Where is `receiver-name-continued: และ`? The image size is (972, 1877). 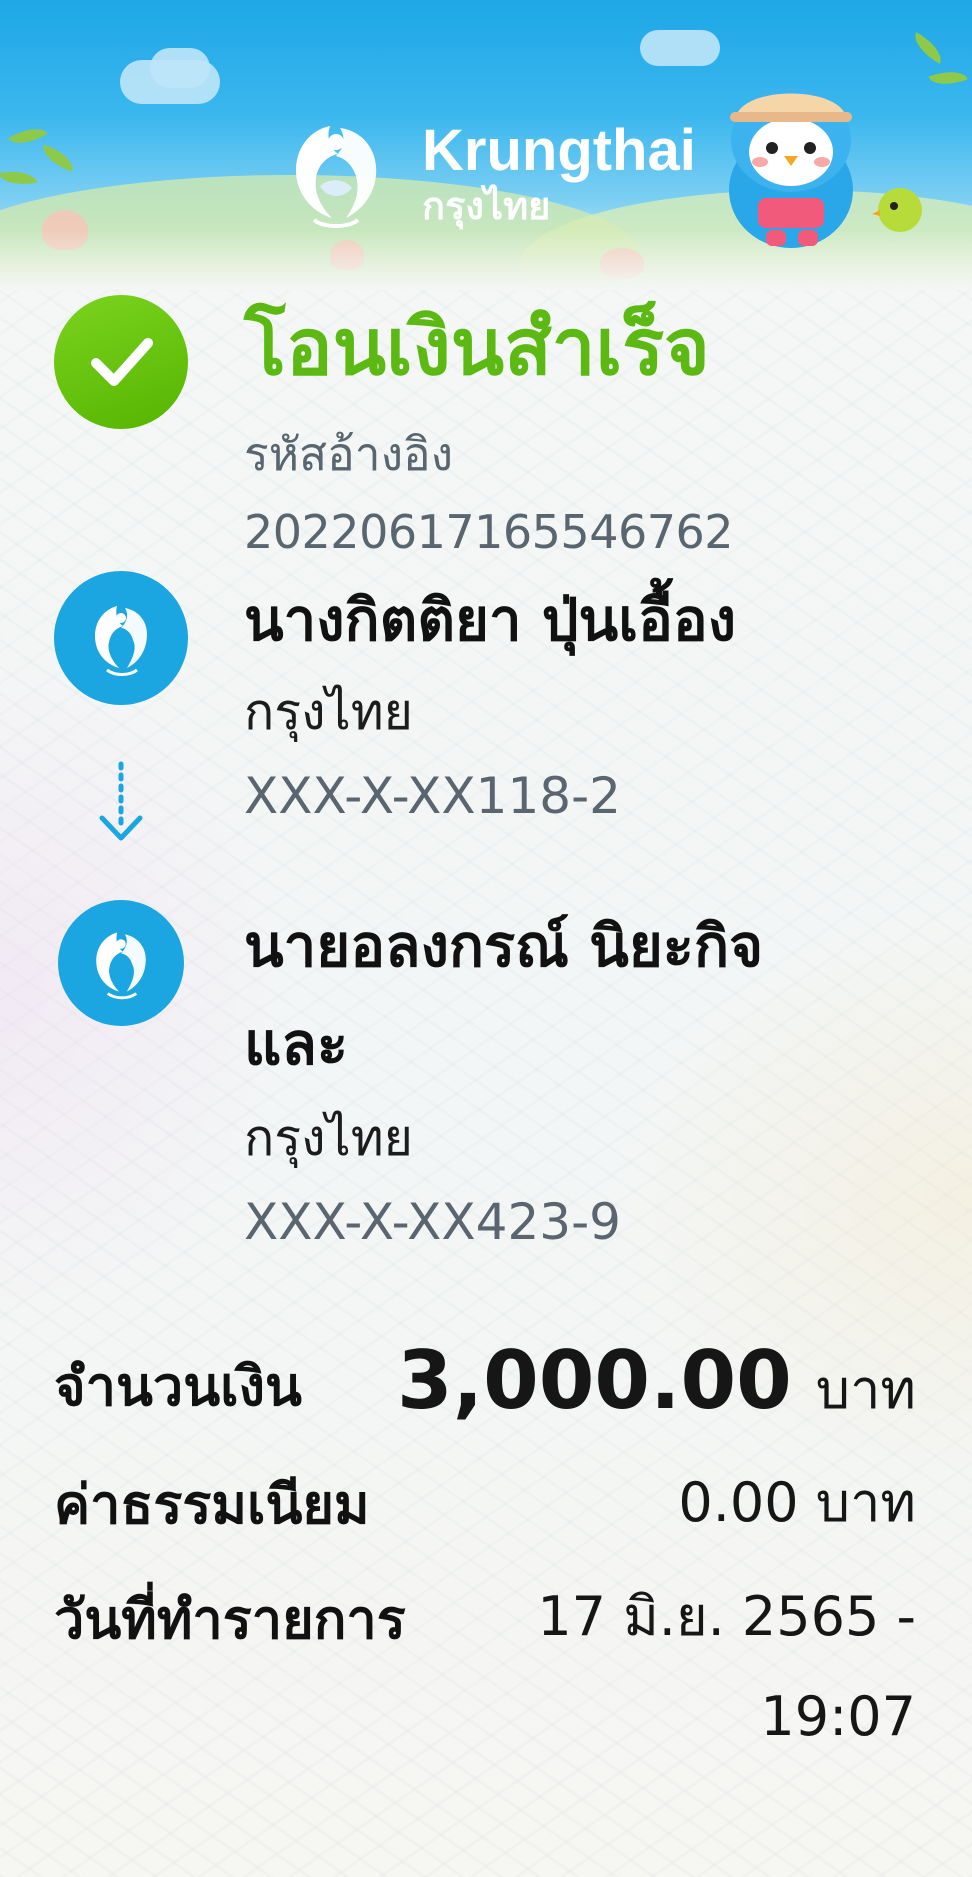 receiver-name-continued: และ is located at coordinates (296, 1044).